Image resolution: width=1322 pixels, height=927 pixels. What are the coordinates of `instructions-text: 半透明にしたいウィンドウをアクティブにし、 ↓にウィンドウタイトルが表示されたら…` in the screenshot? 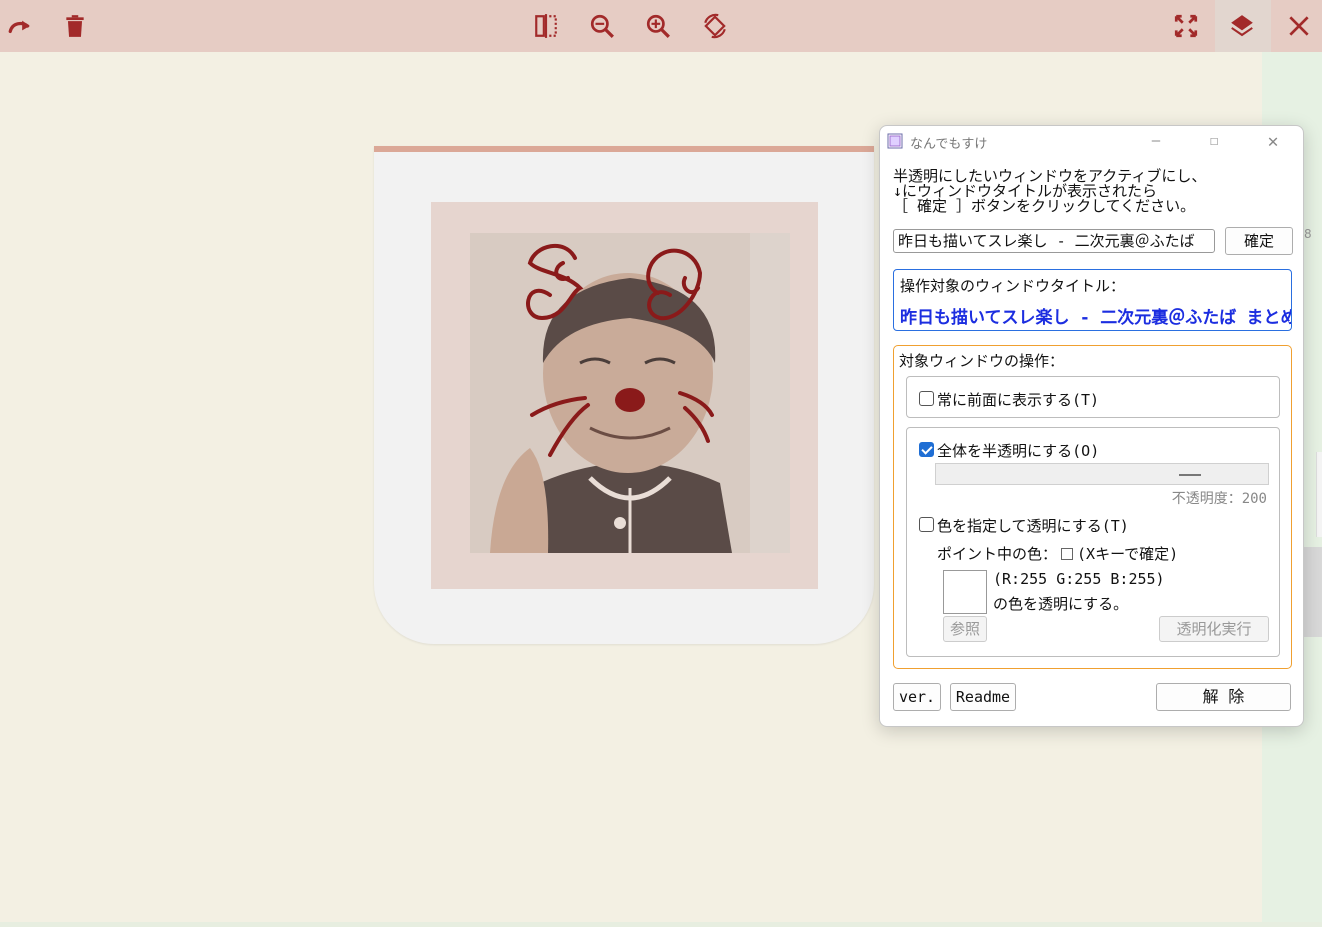 It's located at (1050, 191).